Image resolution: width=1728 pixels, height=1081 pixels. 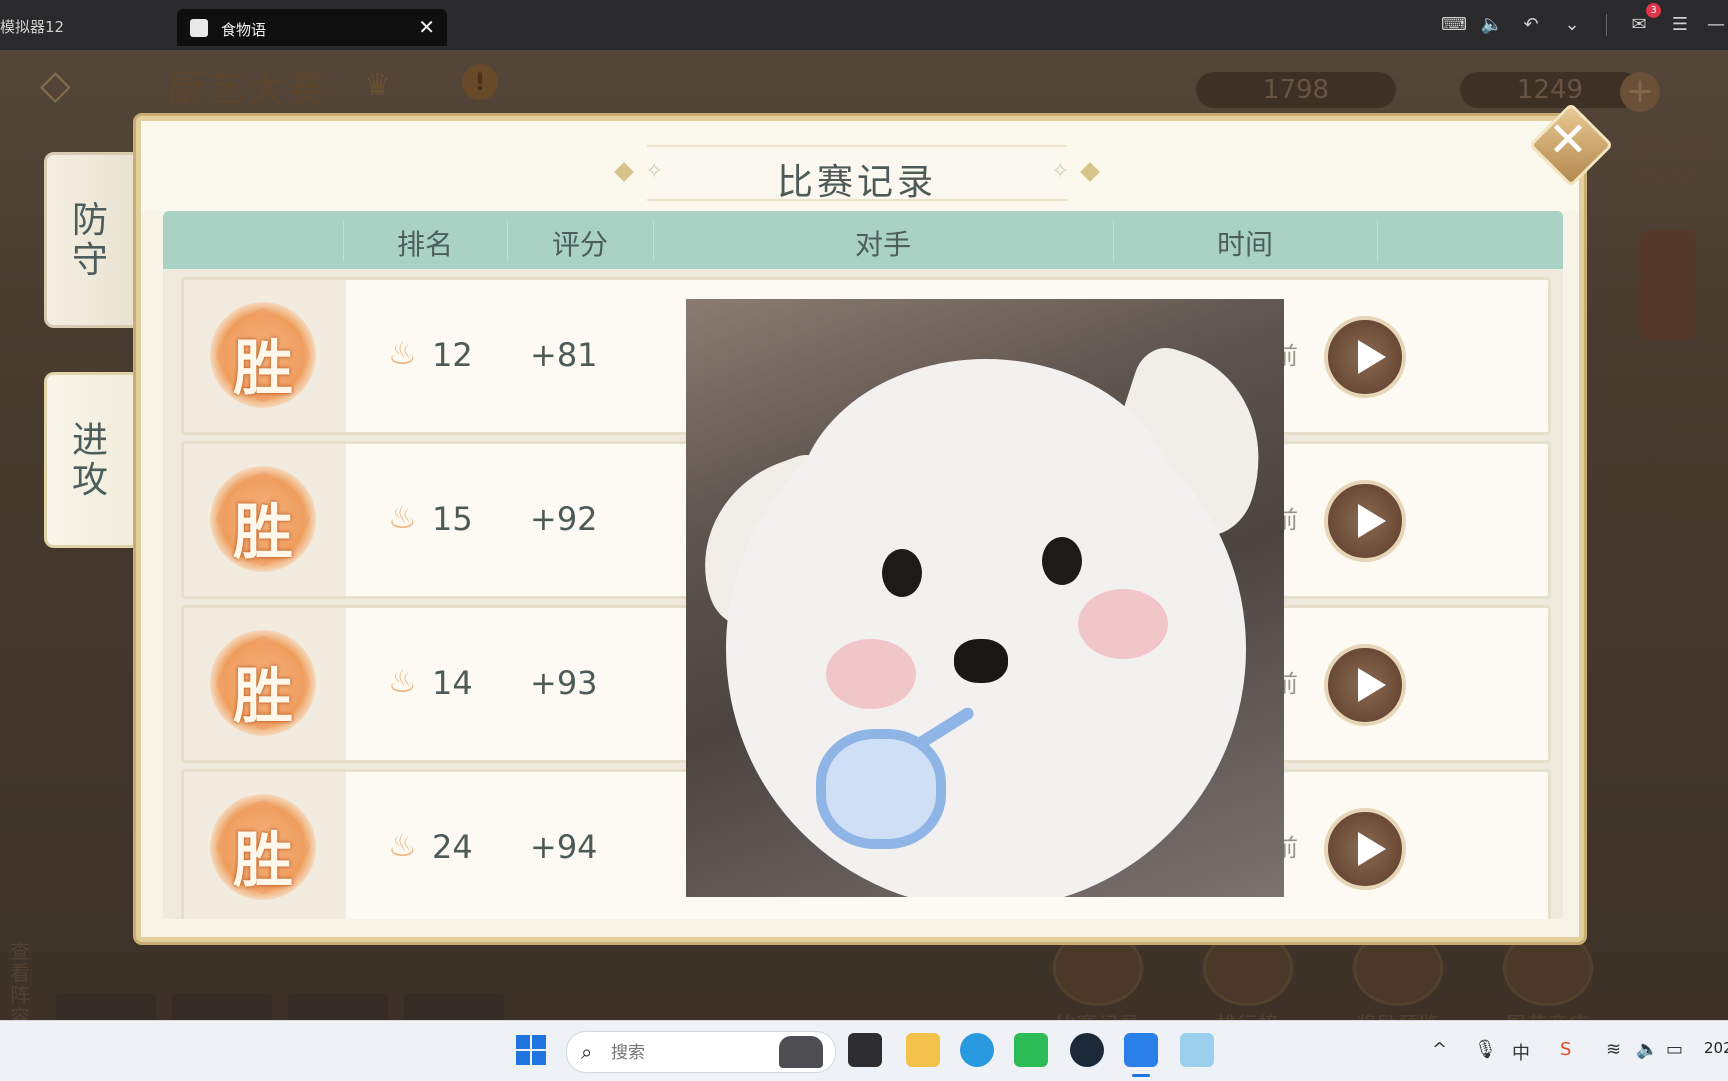 I want to click on battery-icon: ▭, so click(x=1674, y=1049).